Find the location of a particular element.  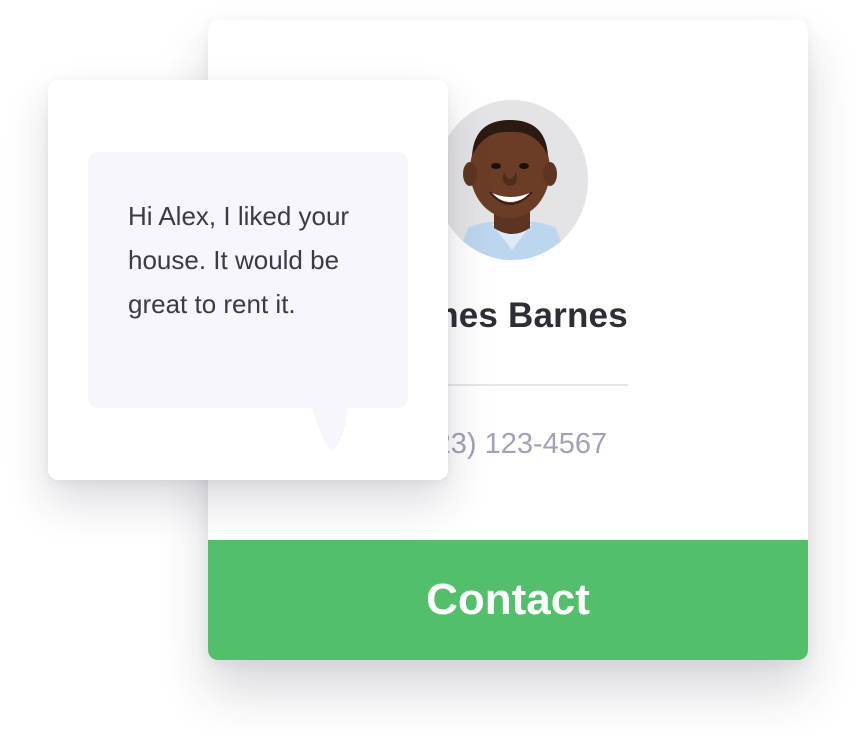

contact-button: Contact is located at coordinates (508, 600).